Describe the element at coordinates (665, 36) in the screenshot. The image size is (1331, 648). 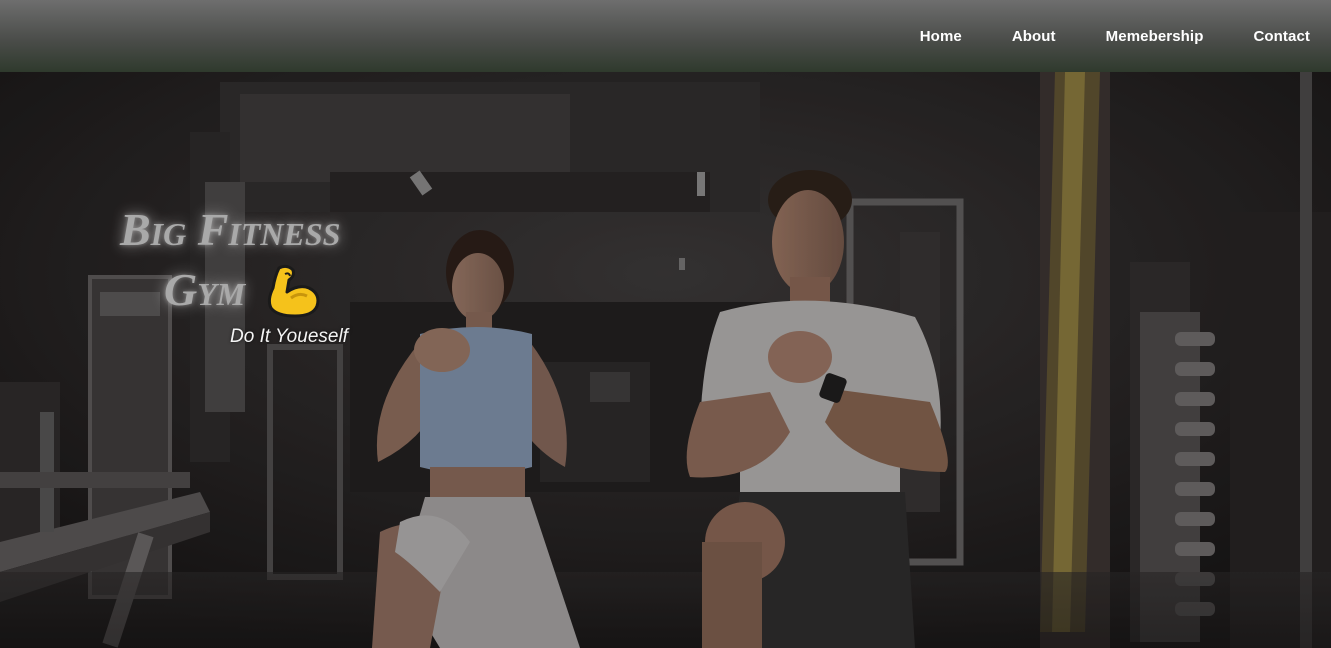
I see `top-navbar: Home About Memebership Contact` at that location.